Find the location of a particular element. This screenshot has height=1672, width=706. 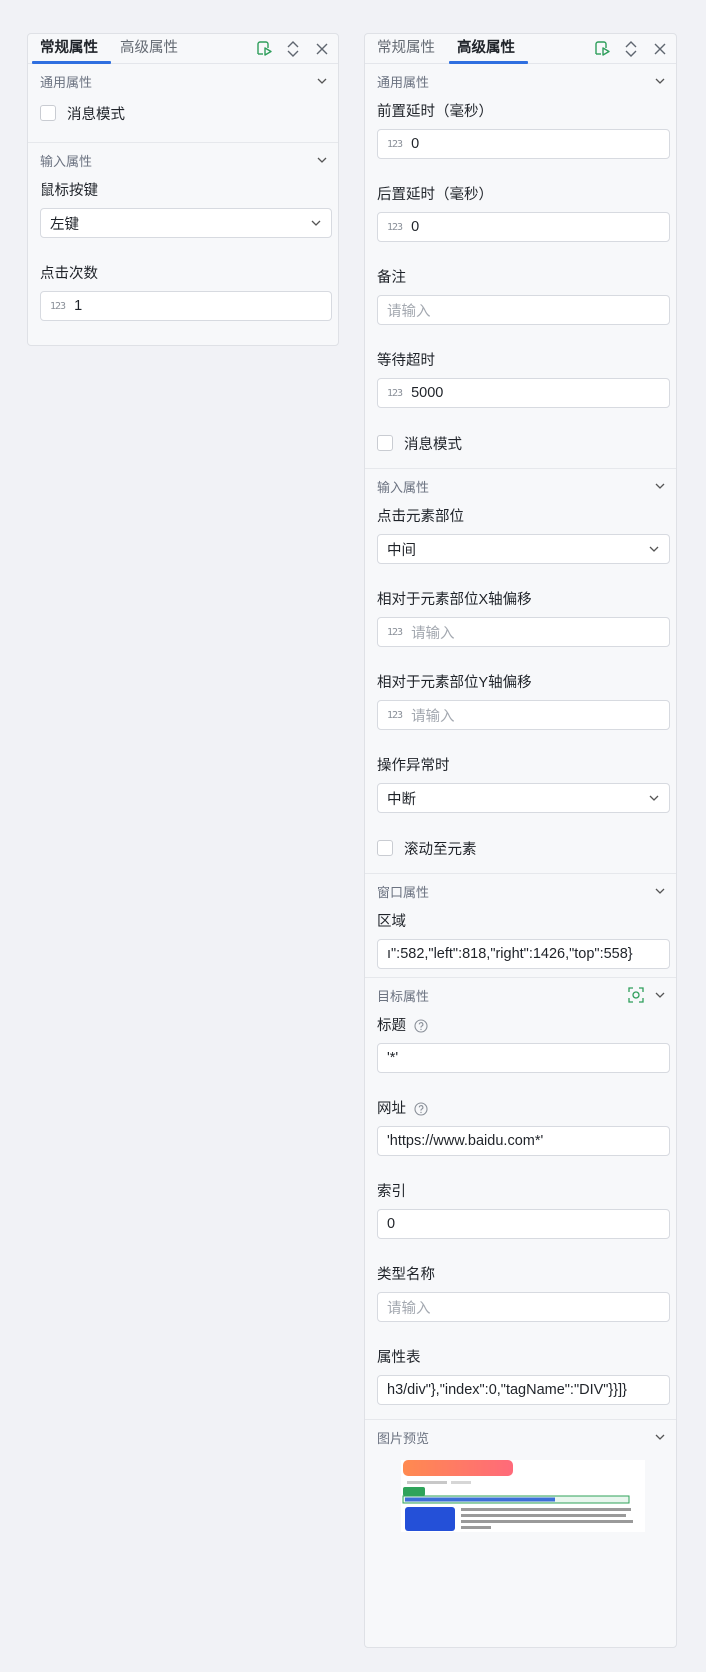

section-header-preview: 图片预览 is located at coordinates (520, 1437).